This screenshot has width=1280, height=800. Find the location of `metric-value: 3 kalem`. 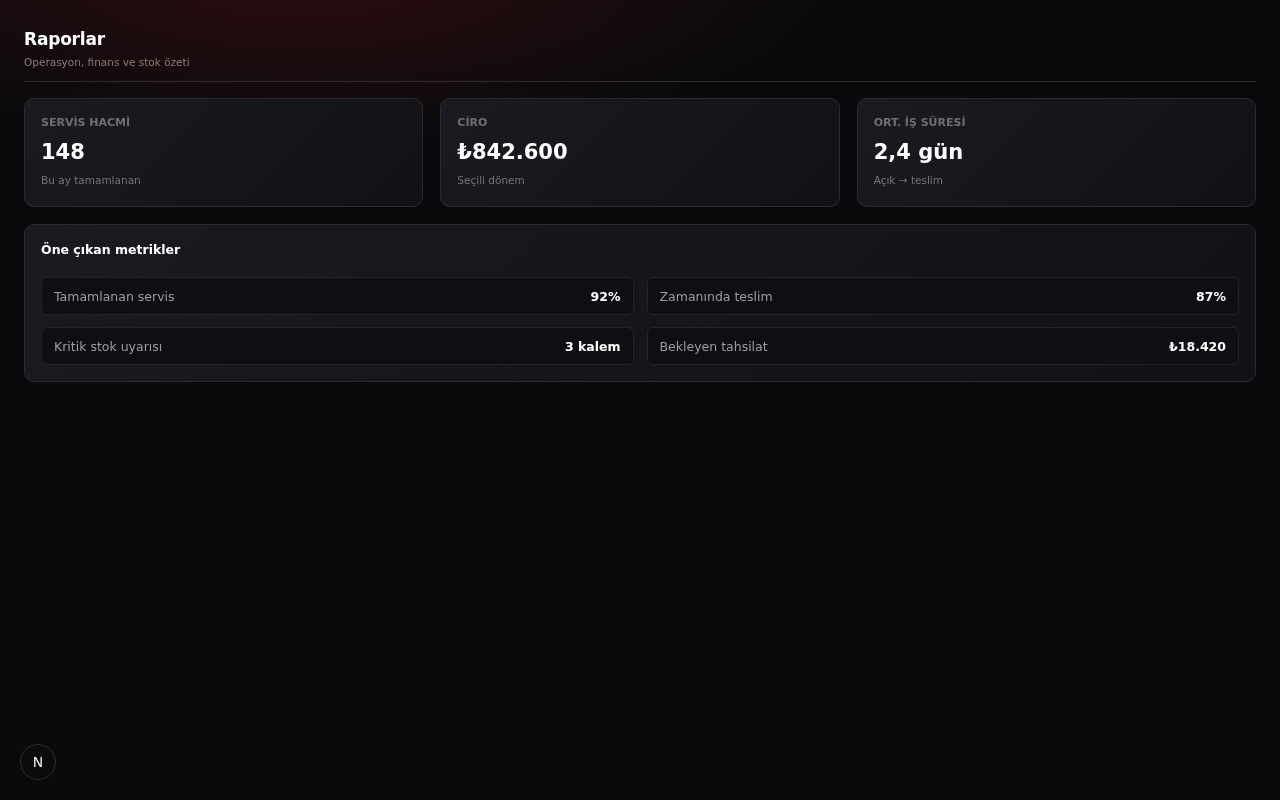

metric-value: 3 kalem is located at coordinates (592, 346).